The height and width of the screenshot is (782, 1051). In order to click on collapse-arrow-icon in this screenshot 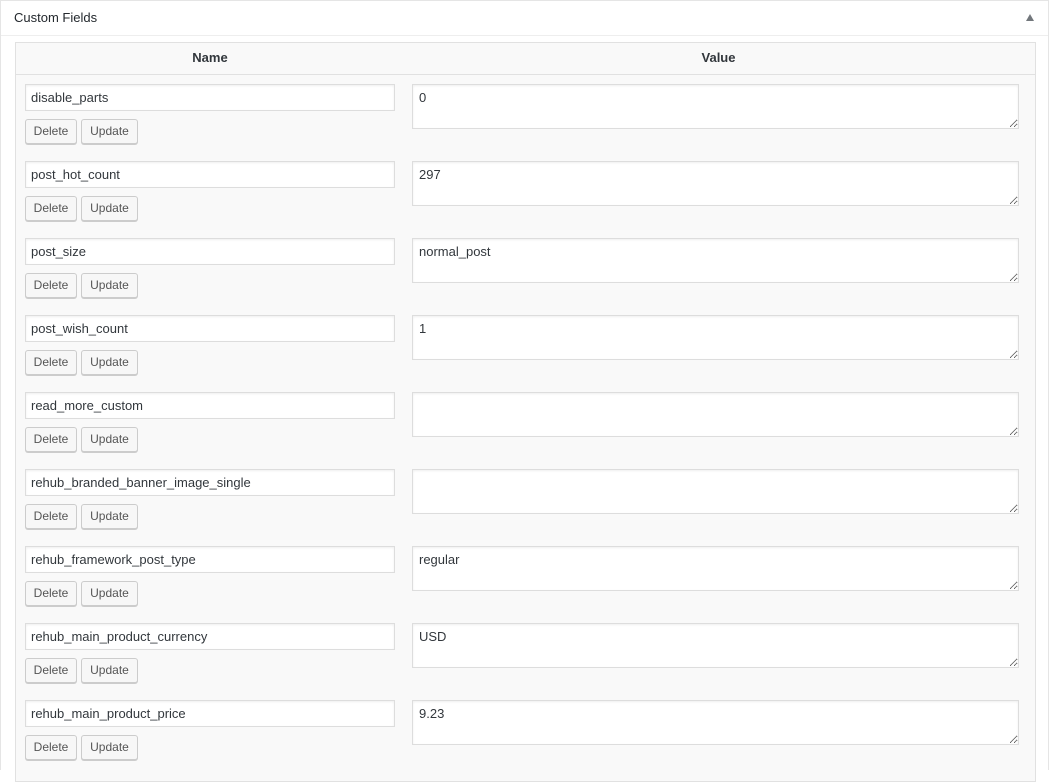, I will do `click(1030, 17)`.